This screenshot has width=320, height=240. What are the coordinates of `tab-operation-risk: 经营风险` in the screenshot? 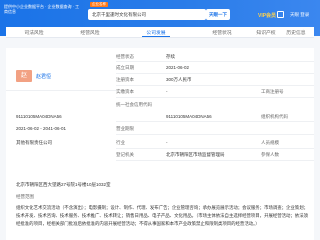 It's located at (90, 32).